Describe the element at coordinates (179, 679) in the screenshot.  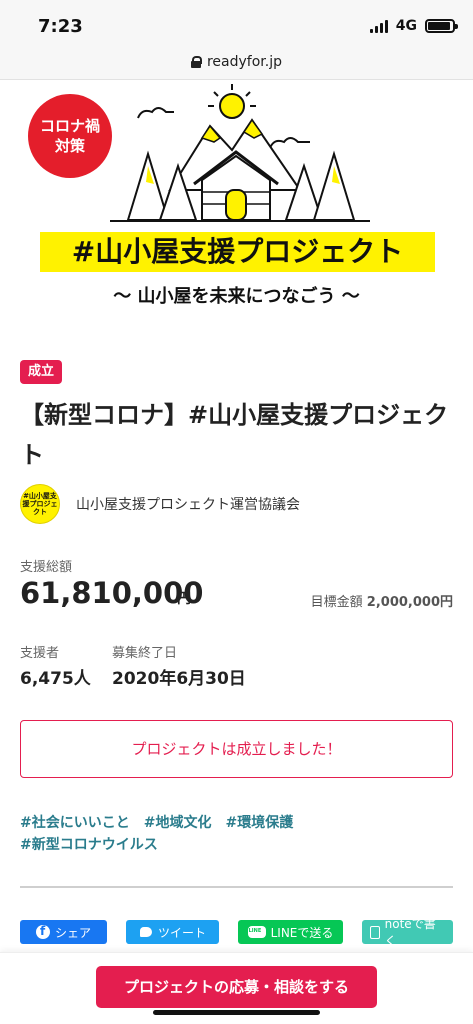
I see `end-date: 2020年6月30日` at that location.